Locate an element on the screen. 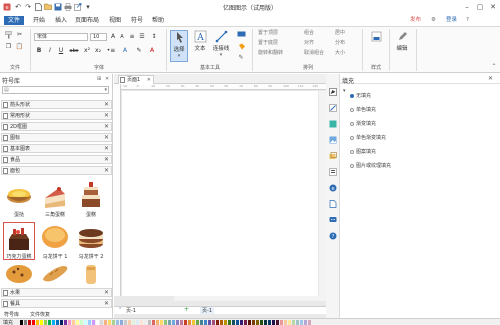 Image resolution: width=500 pixels, height=325 pixels. tab-file-recovery: 文件恢复 is located at coordinates (40, 314).